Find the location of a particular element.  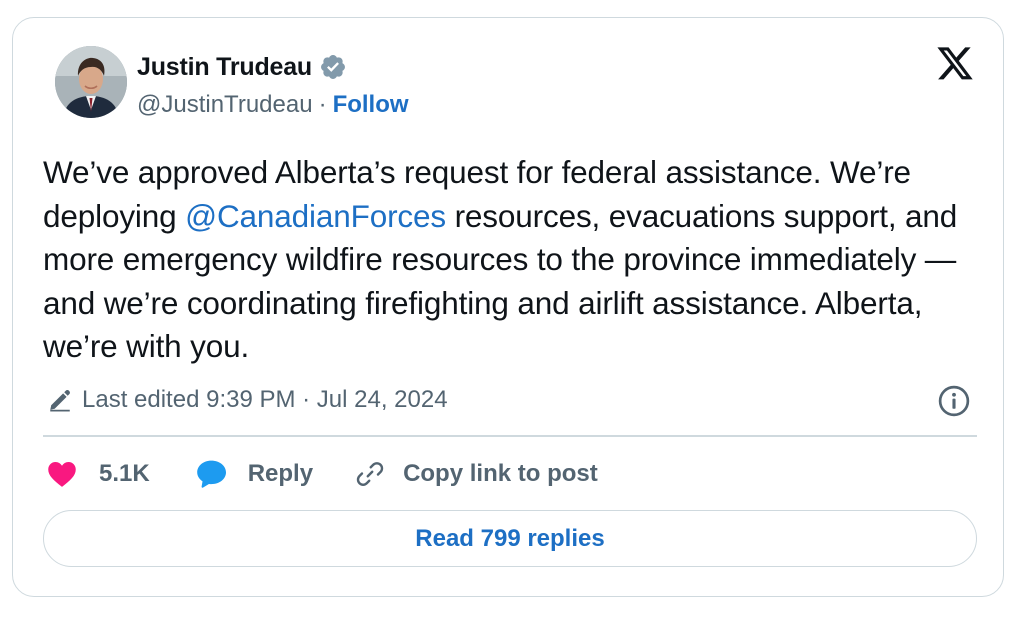

action-bar: 5.1K Reply Copy link to post is located at coordinates (322, 474).